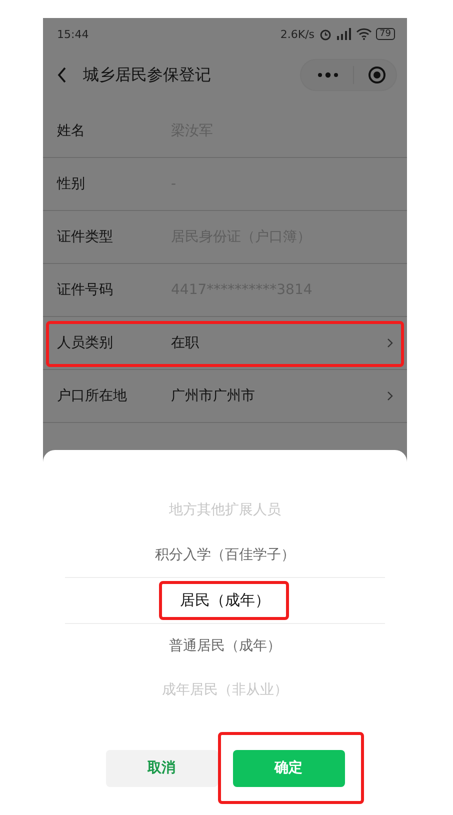 The width and height of the screenshot is (453, 815). What do you see at coordinates (288, 768) in the screenshot?
I see `confirm-button: 确定` at bounding box center [288, 768].